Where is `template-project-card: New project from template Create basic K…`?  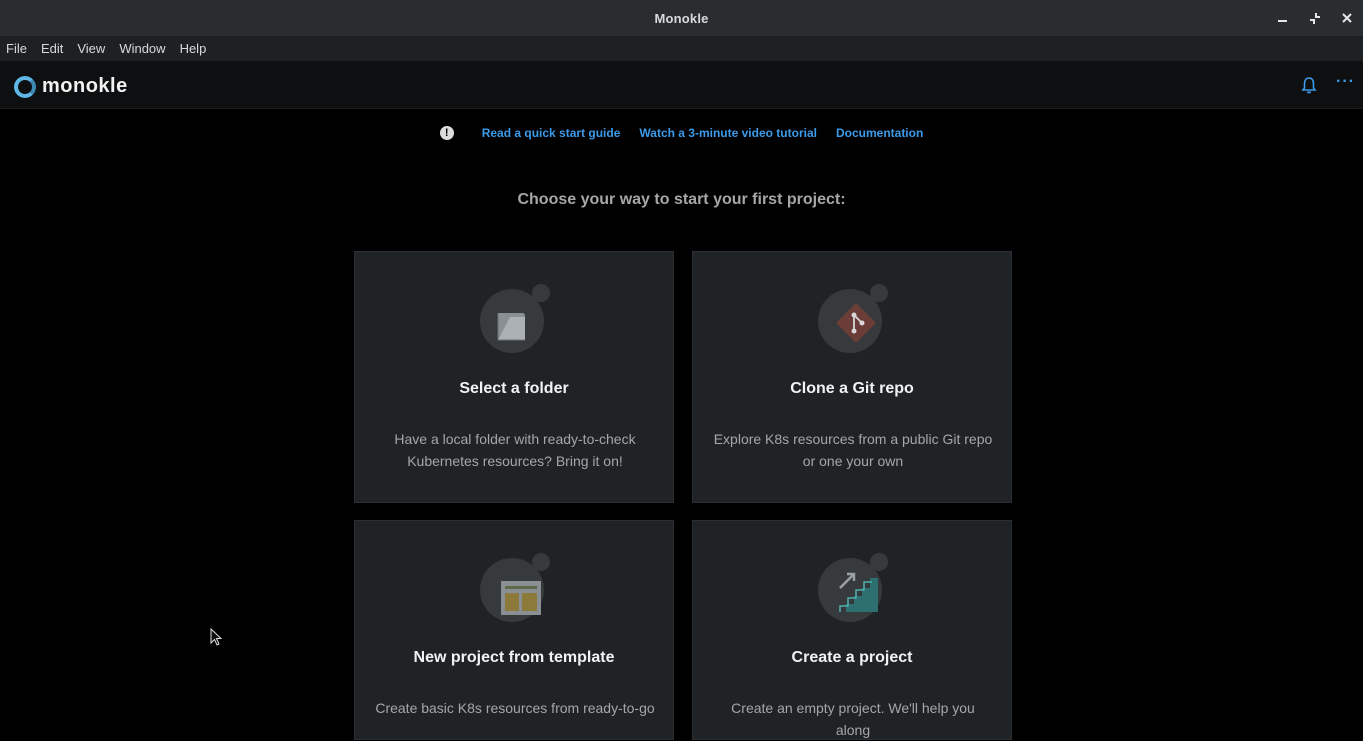 template-project-card: New project from template Create basic K… is located at coordinates (514, 630).